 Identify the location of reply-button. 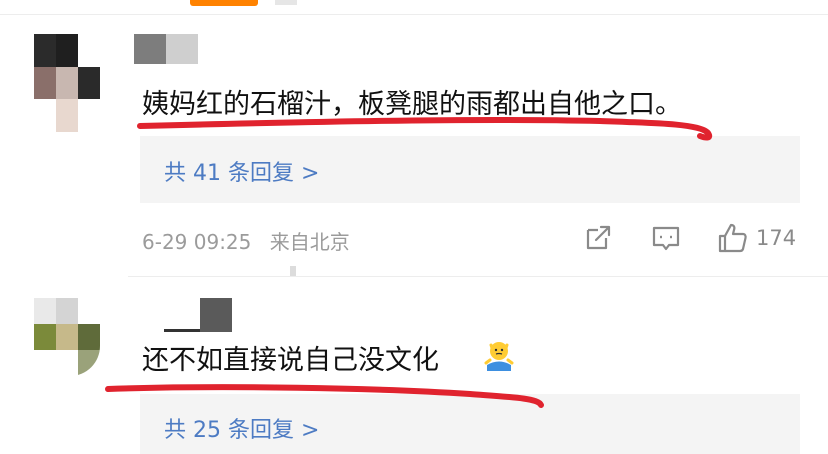
(666, 238).